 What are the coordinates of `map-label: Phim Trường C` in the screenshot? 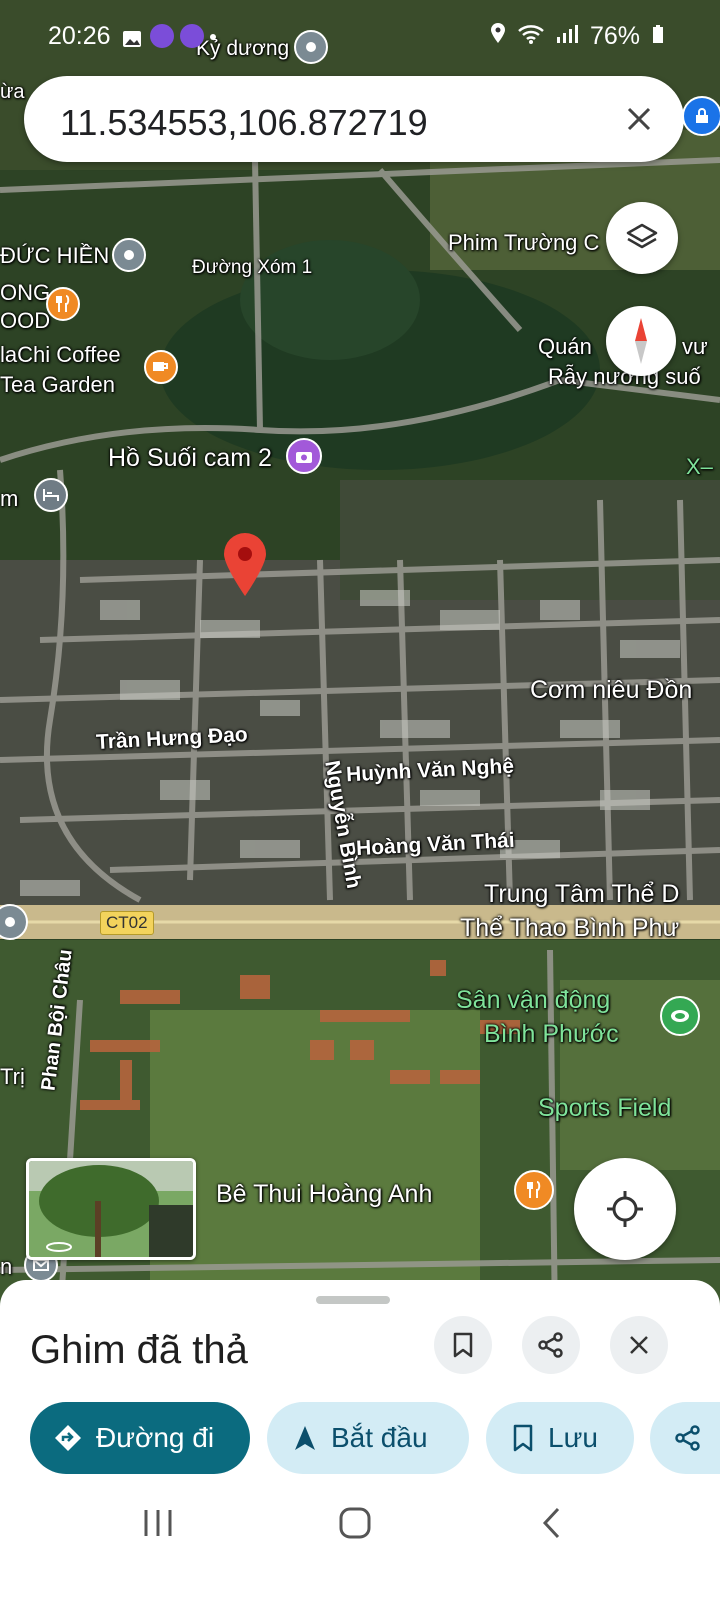 It's located at (523, 243).